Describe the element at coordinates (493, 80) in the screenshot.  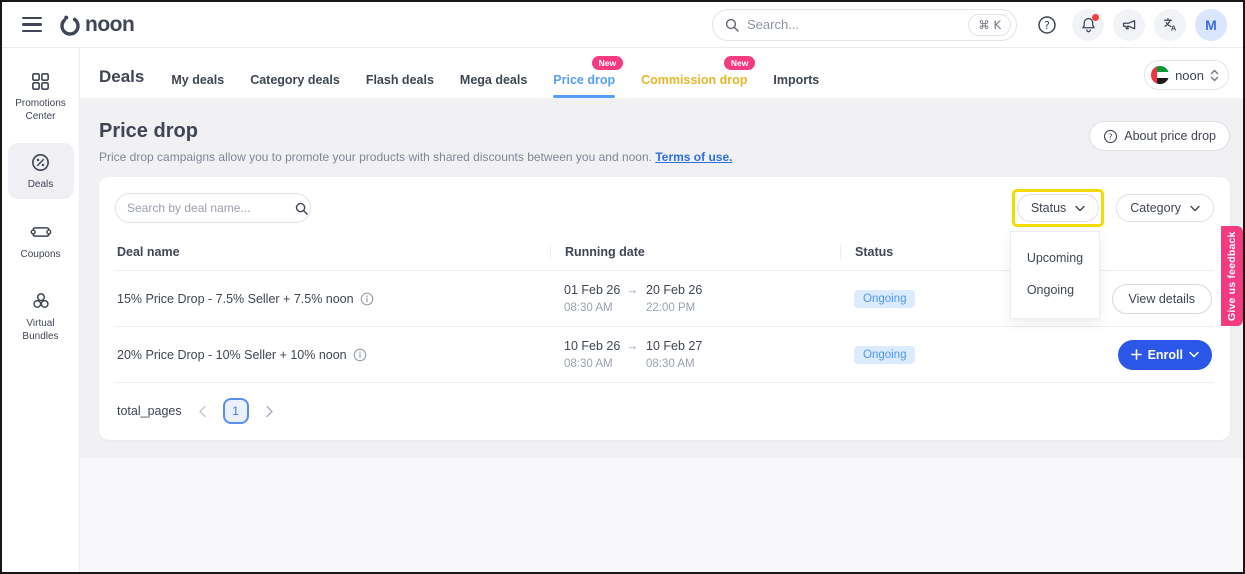
I see `tab-mega-deals: Mega deals` at that location.